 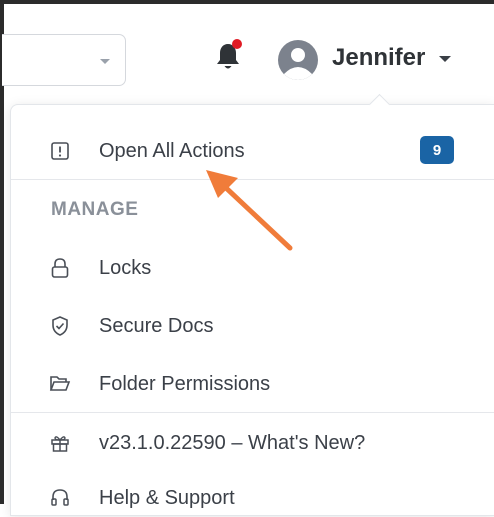 I want to click on actions-count-badge: 9, so click(x=437, y=150).